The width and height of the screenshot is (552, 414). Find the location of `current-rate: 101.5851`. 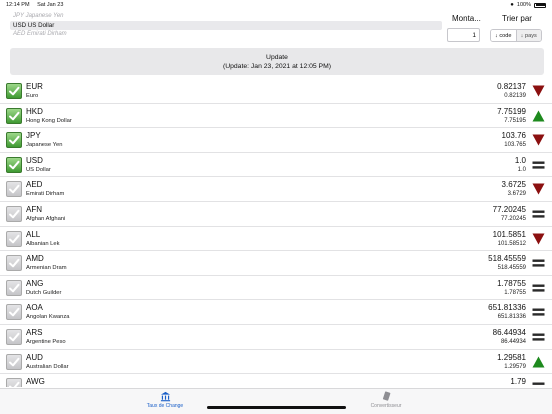

current-rate: 101.5851 is located at coordinates (509, 234).